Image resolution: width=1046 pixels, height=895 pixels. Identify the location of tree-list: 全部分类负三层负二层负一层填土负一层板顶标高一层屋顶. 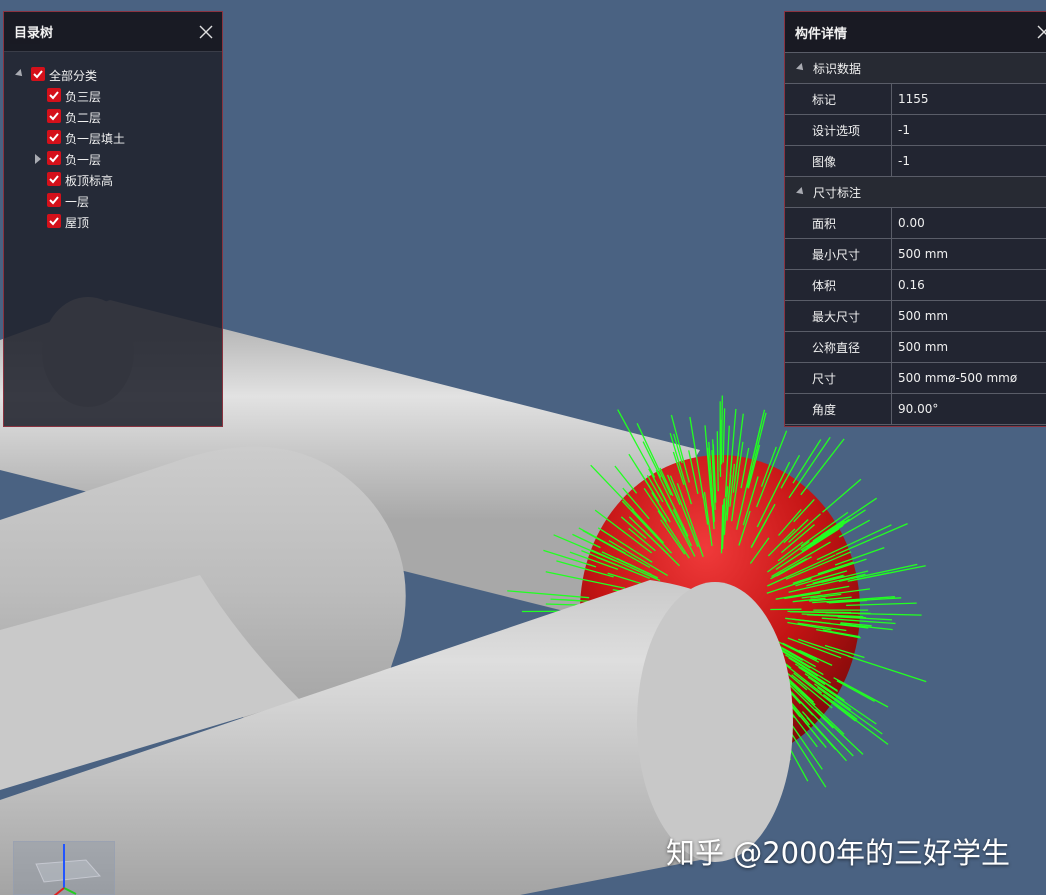
(113, 142).